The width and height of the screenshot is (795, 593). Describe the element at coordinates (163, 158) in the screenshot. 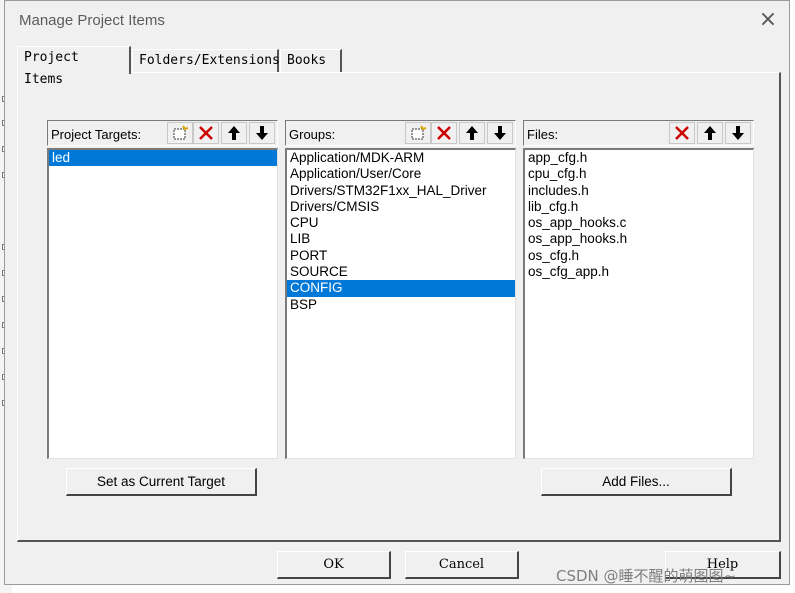

I see `list-item: led` at that location.